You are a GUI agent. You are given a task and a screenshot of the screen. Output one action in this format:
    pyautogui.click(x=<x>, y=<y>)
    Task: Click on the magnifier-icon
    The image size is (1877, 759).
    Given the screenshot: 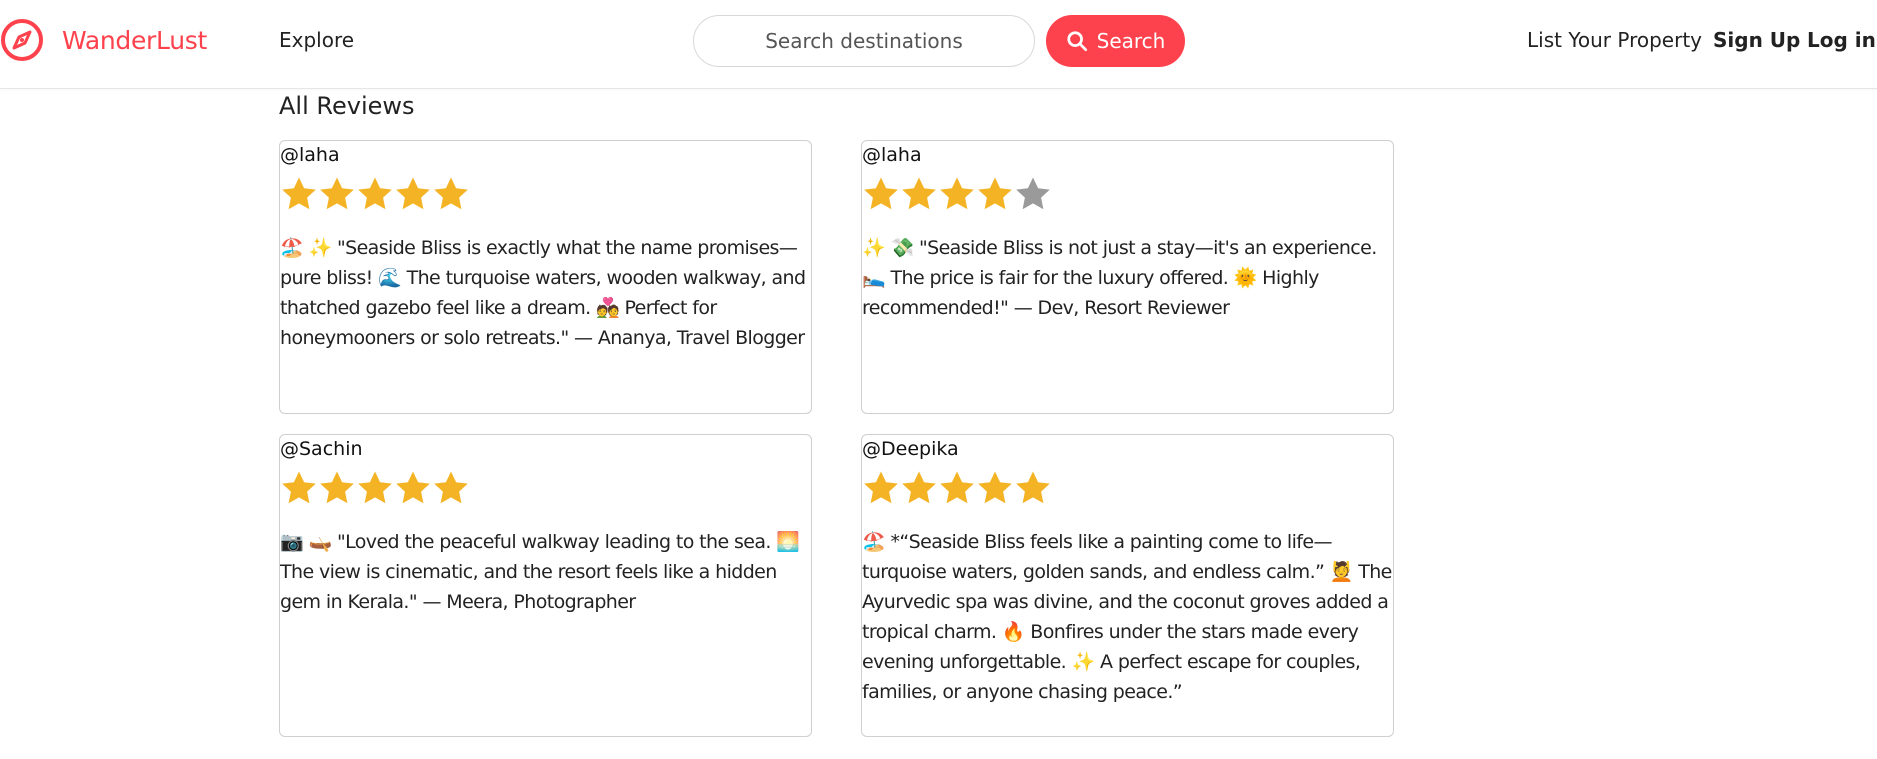 What is the action you would take?
    pyautogui.click(x=1077, y=41)
    